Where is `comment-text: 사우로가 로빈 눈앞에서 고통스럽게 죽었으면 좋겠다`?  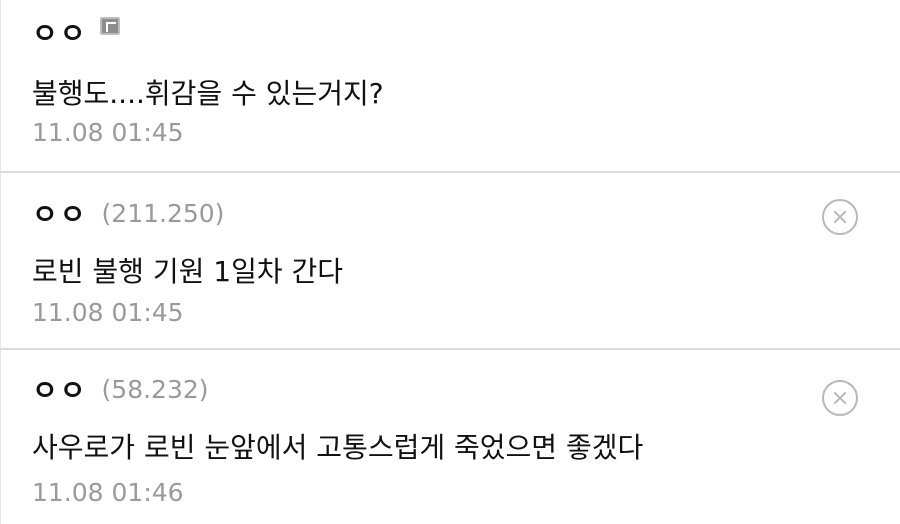
comment-text: 사우로가 로빈 눈앞에서 고통스럽게 죽었으면 좋겠다 is located at coordinates (338, 447).